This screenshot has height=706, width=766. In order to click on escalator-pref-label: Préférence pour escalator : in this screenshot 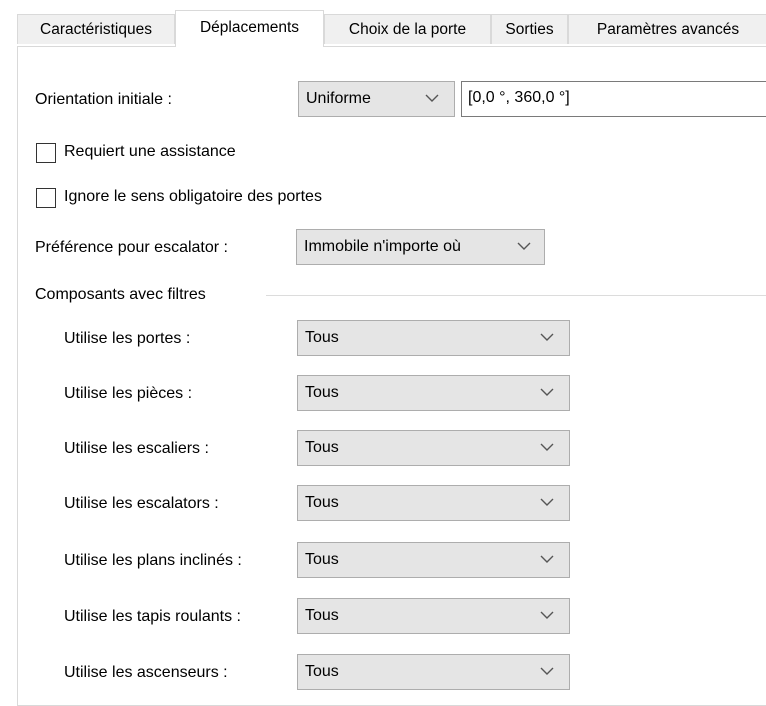, I will do `click(131, 247)`.